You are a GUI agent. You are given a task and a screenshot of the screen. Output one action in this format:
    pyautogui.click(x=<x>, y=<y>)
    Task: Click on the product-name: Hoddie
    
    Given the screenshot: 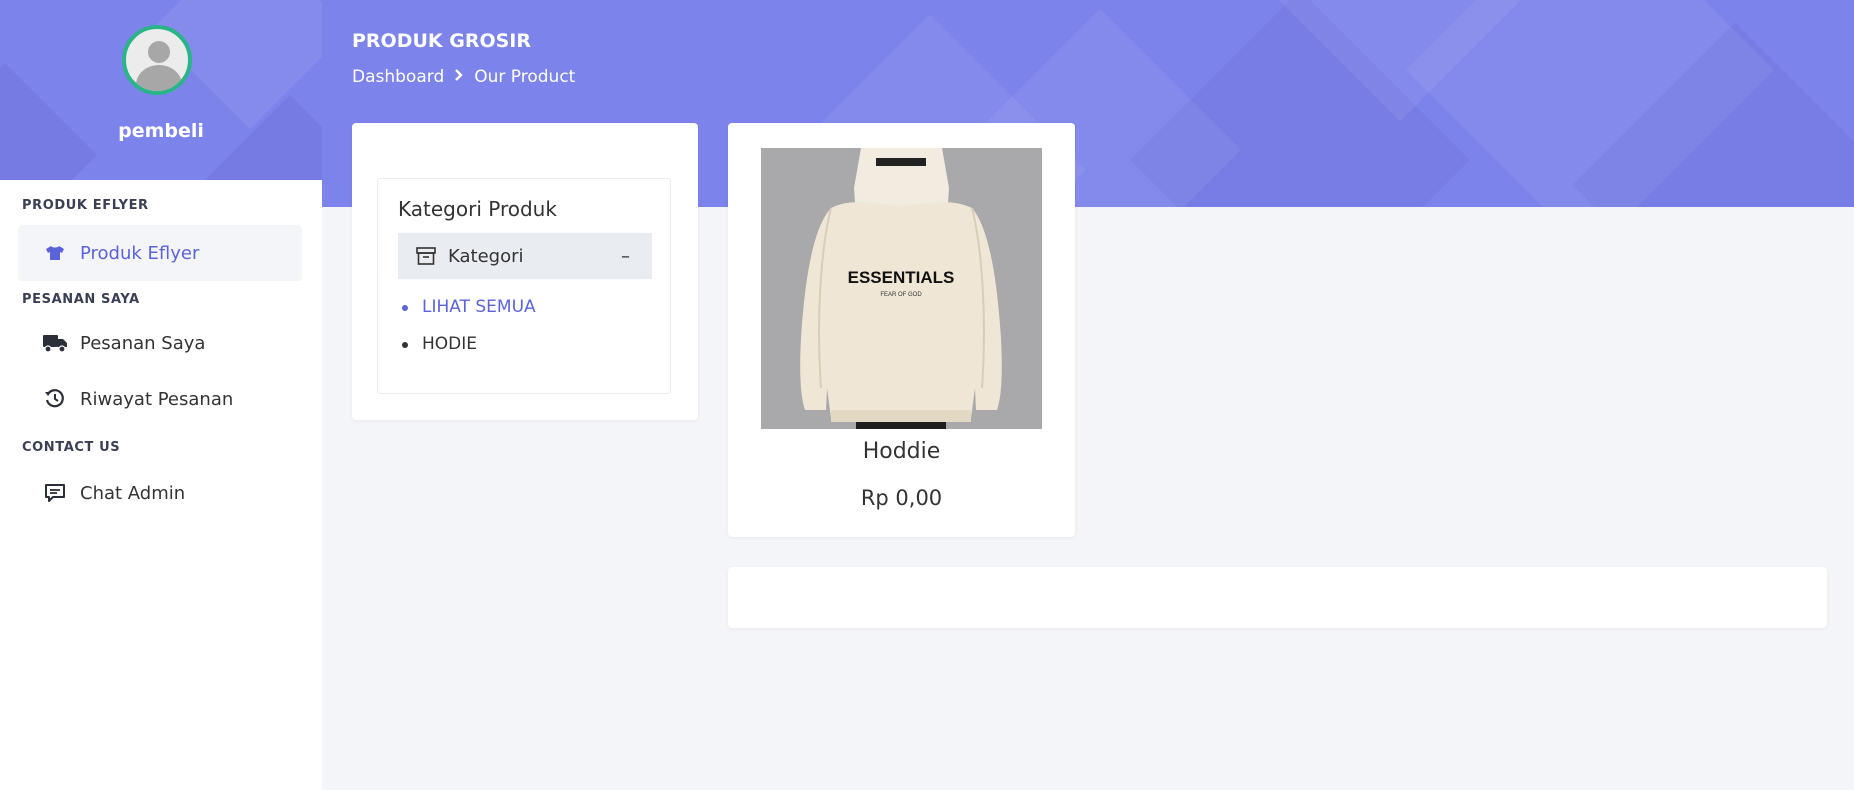 What is the action you would take?
    pyautogui.click(x=901, y=451)
    